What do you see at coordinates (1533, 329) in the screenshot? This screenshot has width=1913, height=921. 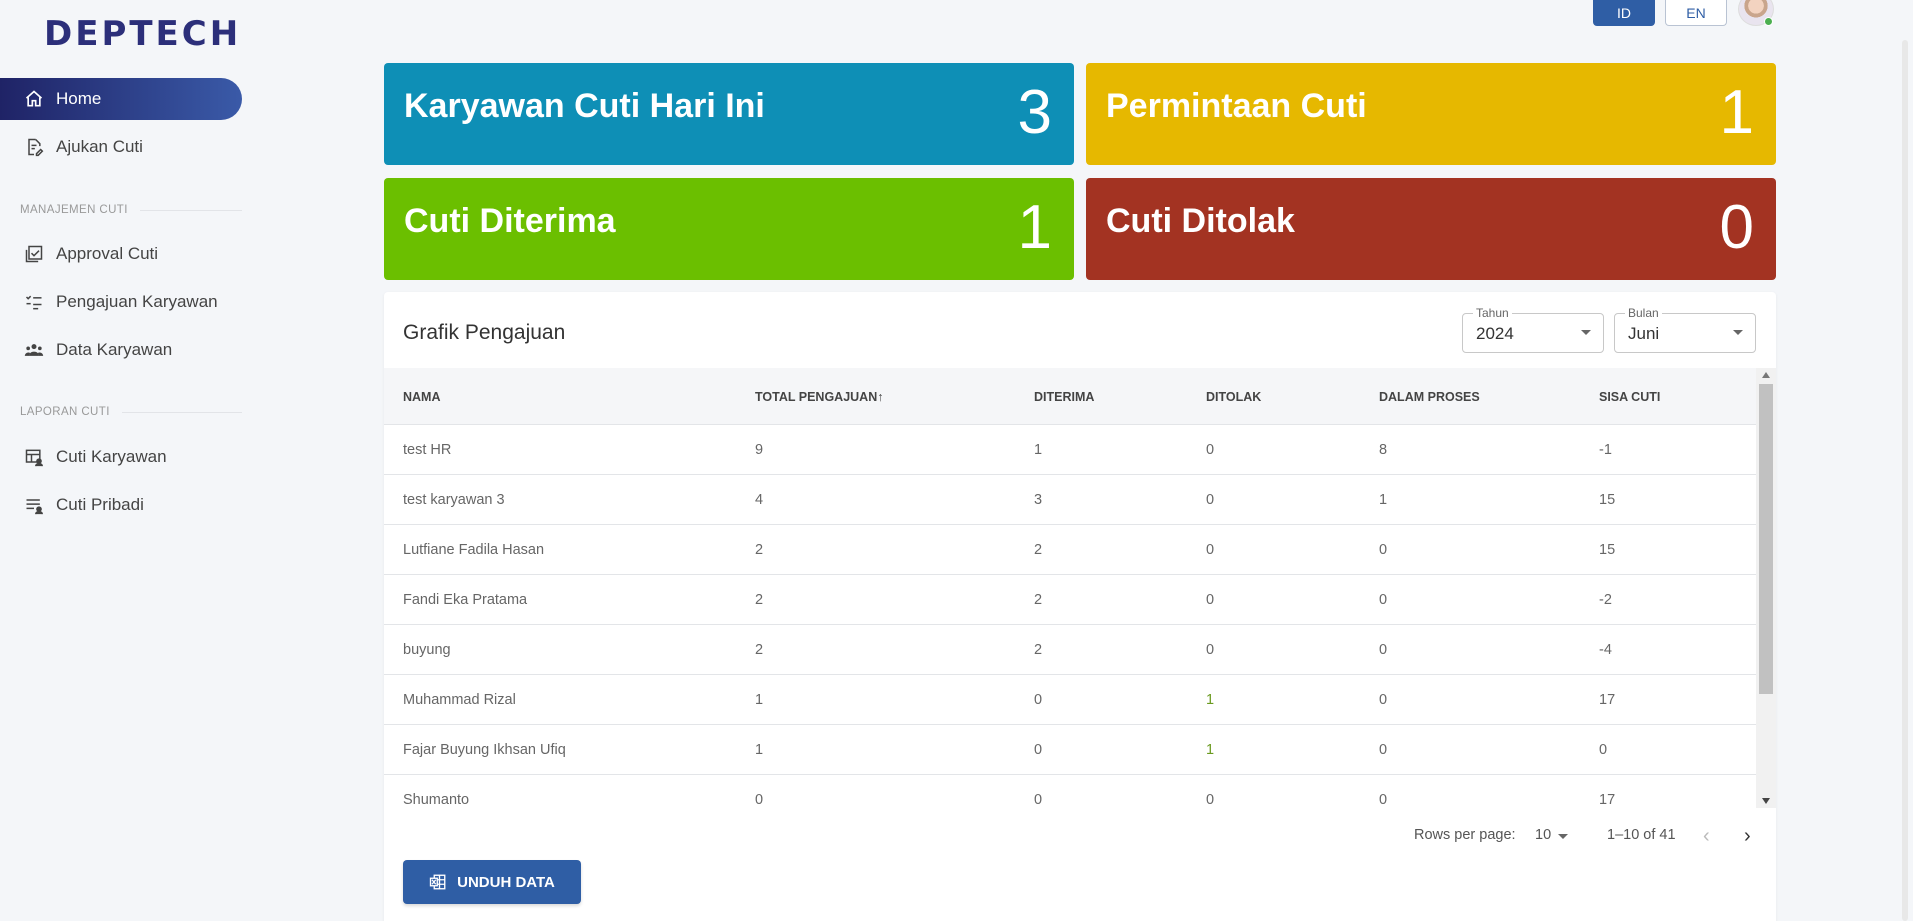 I see `year-select: Tahun 2024` at bounding box center [1533, 329].